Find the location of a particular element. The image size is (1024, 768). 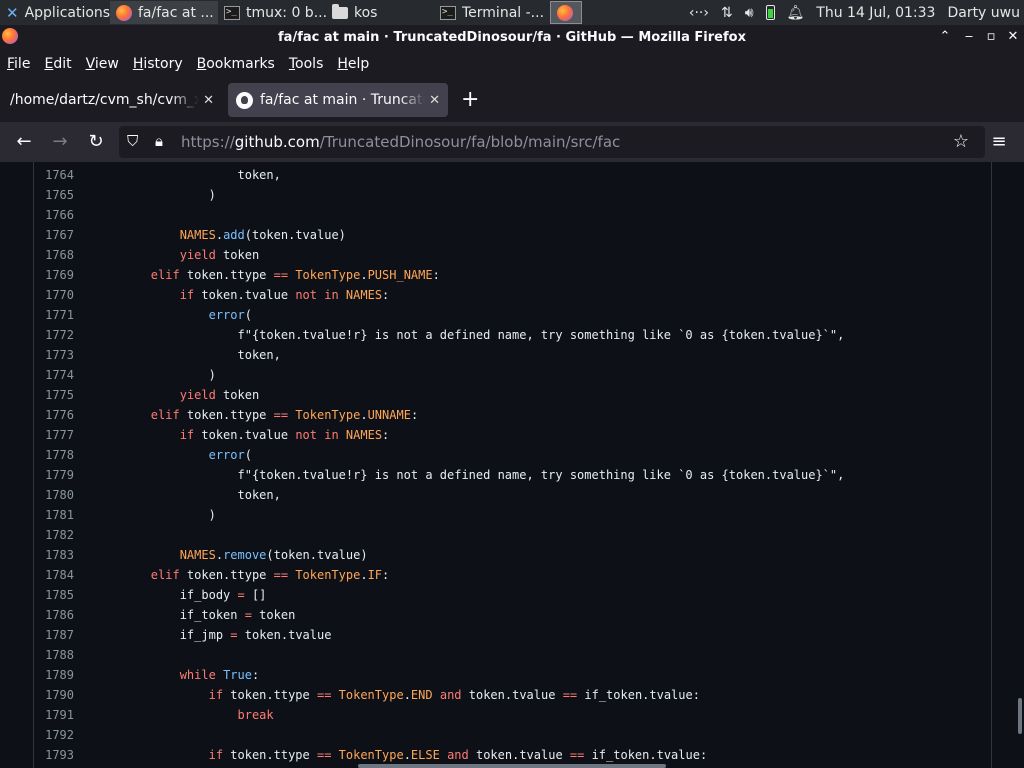

window-close-button: ✕ is located at coordinates (1013, 37).